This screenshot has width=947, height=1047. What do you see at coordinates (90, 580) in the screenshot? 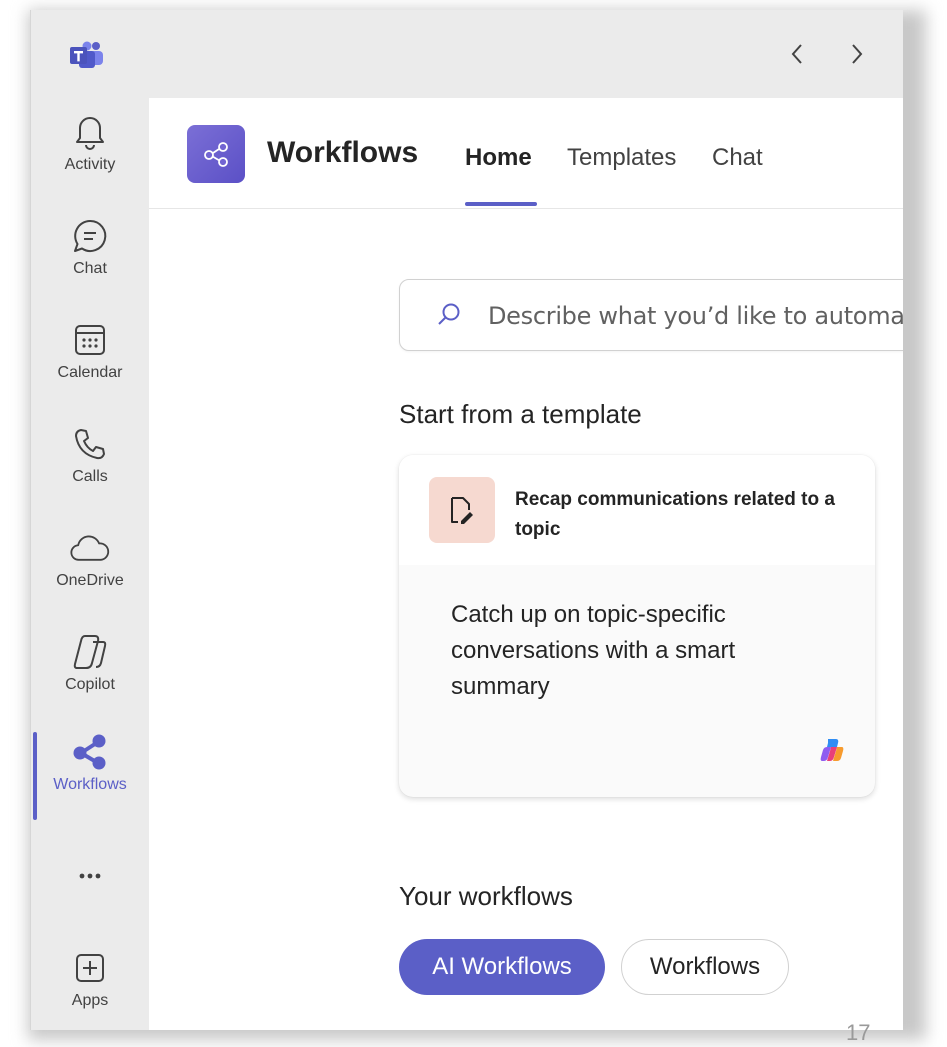
I see `rail-item-label: OneDrive` at bounding box center [90, 580].